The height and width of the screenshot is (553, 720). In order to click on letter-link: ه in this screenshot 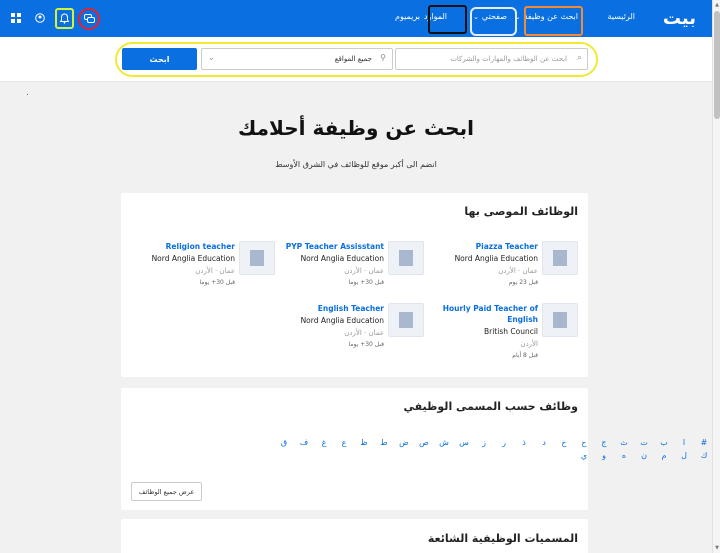, I will do `click(624, 455)`.